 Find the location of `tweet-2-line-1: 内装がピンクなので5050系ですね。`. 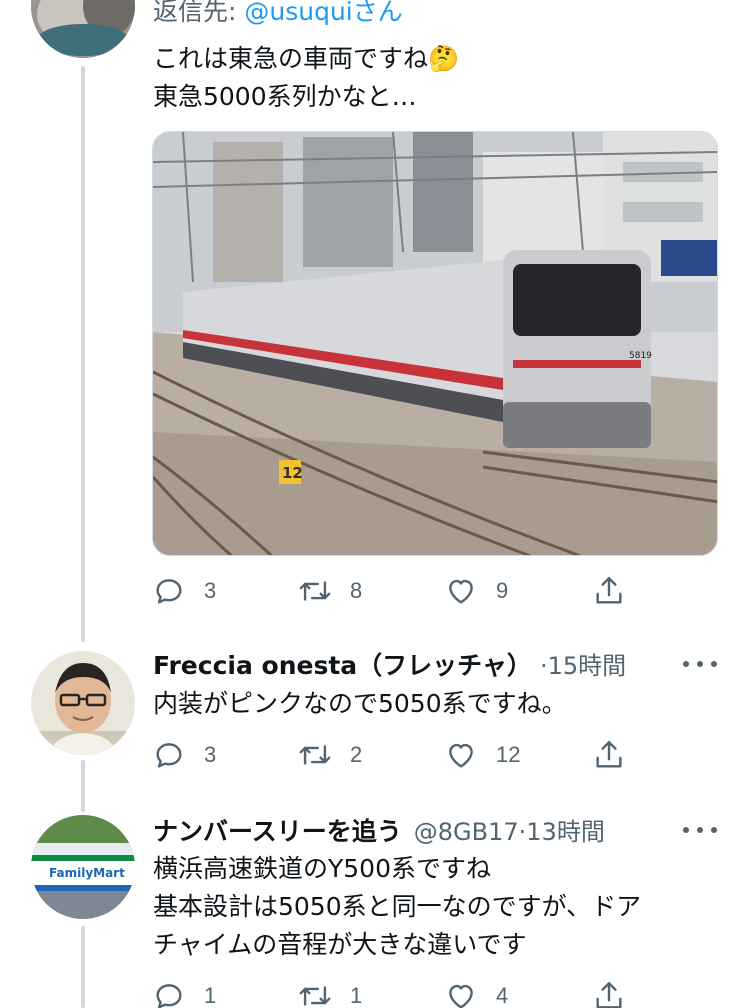

tweet-2-line-1: 内装がピンクなので5050系ですね。 is located at coordinates (360, 703).